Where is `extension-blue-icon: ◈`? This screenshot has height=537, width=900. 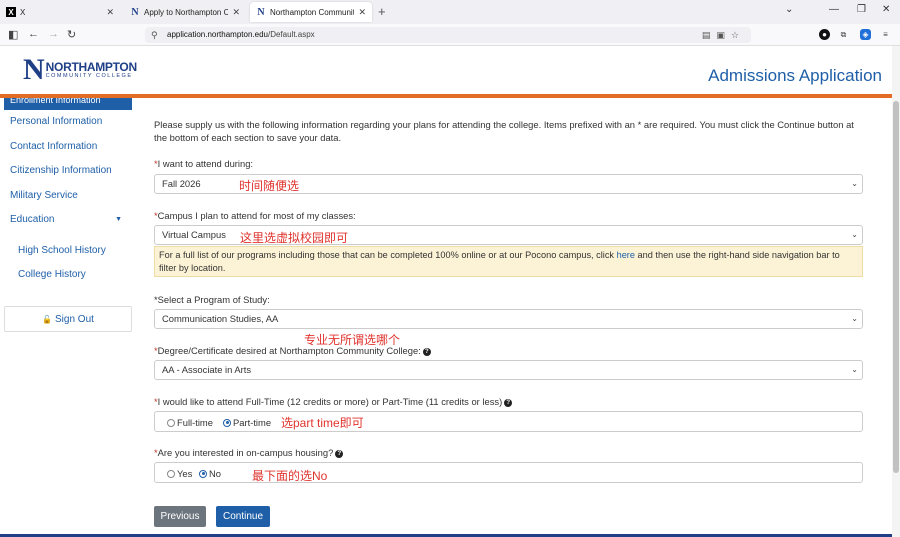
extension-blue-icon: ◈ is located at coordinates (865, 34).